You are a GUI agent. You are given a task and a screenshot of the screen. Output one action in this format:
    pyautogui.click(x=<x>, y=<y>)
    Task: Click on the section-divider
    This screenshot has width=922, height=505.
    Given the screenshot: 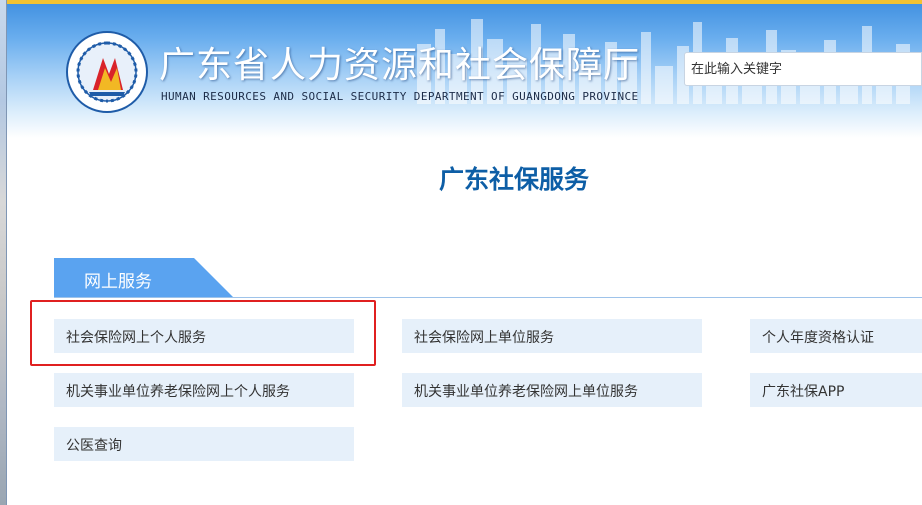 What is the action you would take?
    pyautogui.click(x=488, y=297)
    